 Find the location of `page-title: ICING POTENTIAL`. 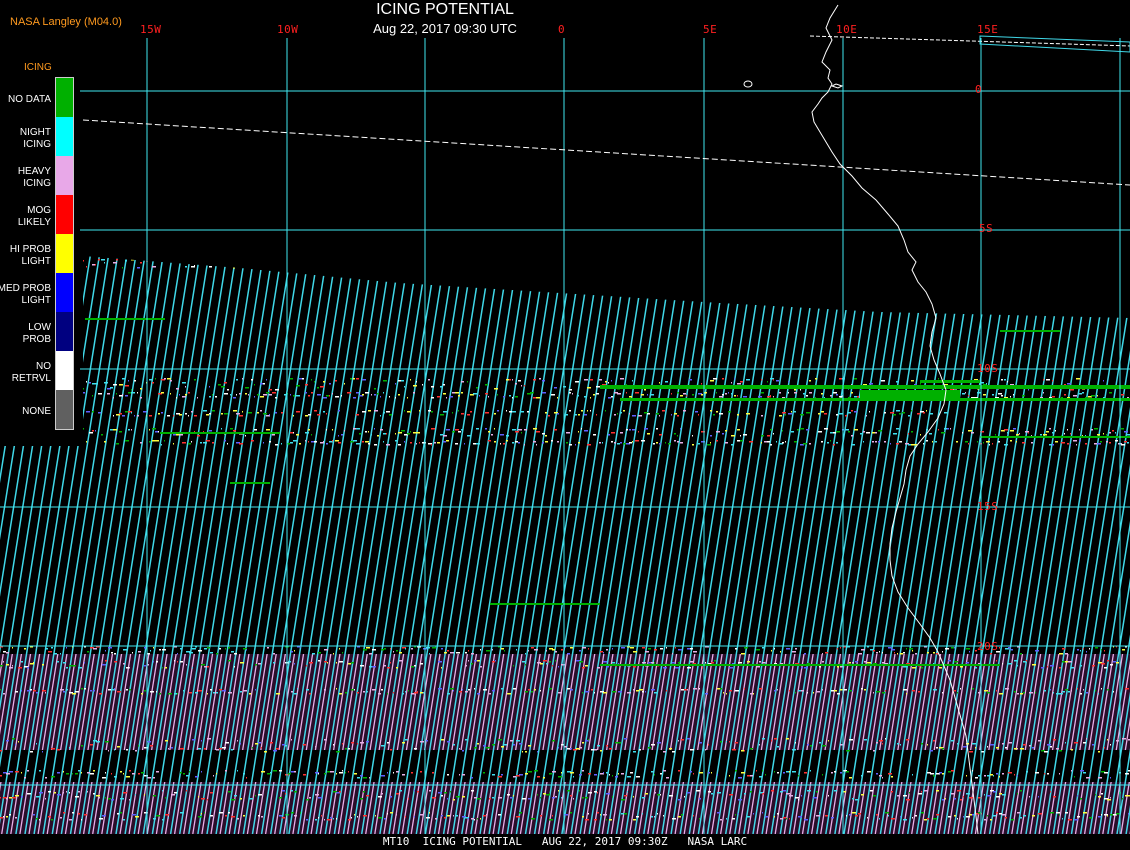

page-title: ICING POTENTIAL is located at coordinates (445, 9).